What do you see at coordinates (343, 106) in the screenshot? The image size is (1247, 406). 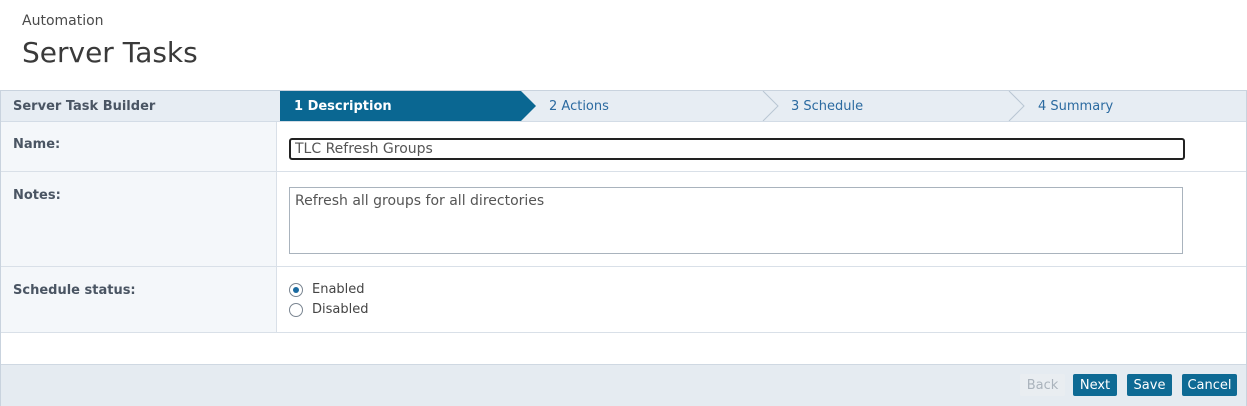 I see `step-description: 1 Description` at bounding box center [343, 106].